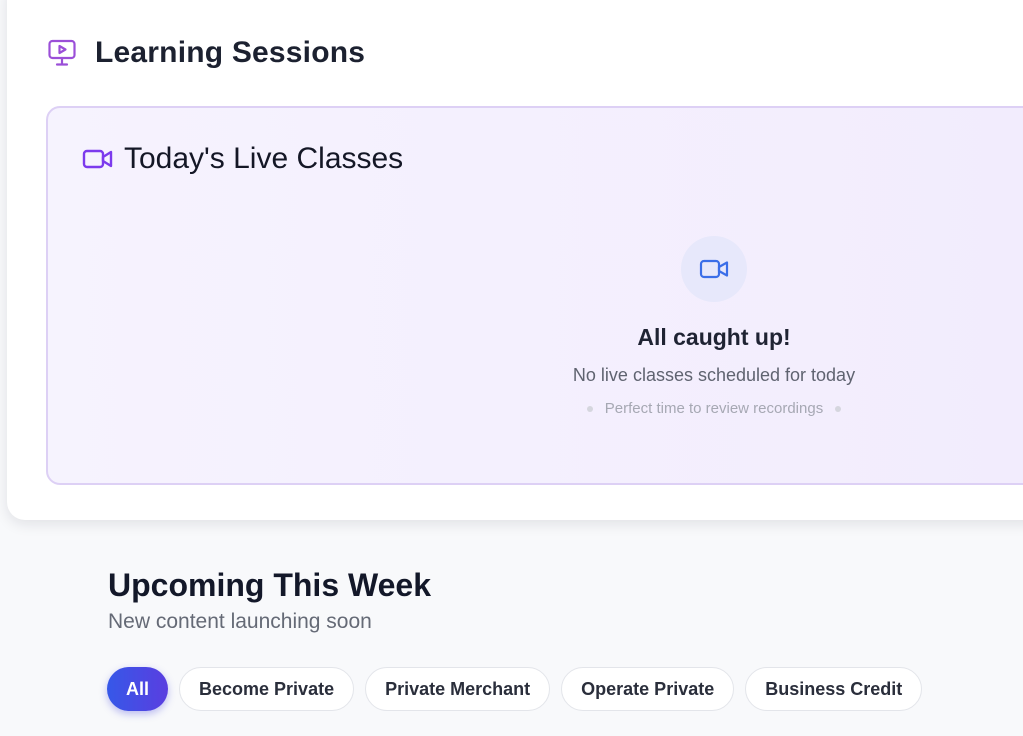  What do you see at coordinates (714, 375) in the screenshot?
I see `empty-state-subtitle: No live classes scheduled for today` at bounding box center [714, 375].